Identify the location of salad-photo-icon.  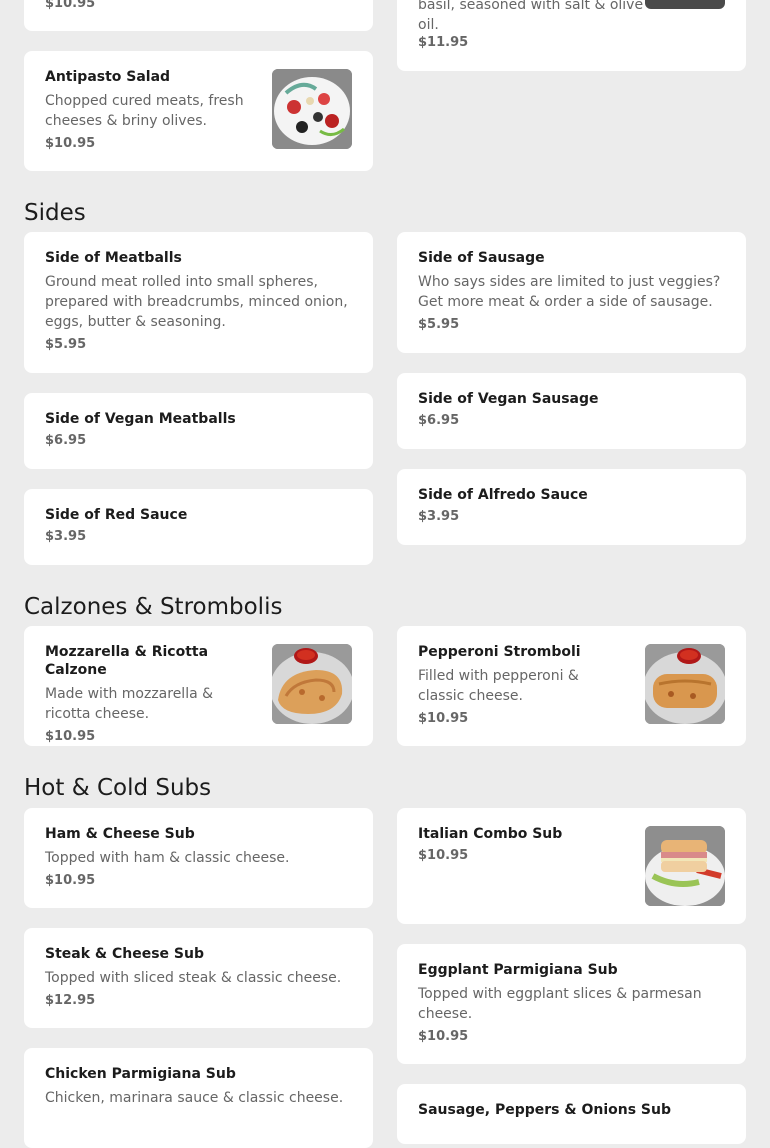
(312, 109).